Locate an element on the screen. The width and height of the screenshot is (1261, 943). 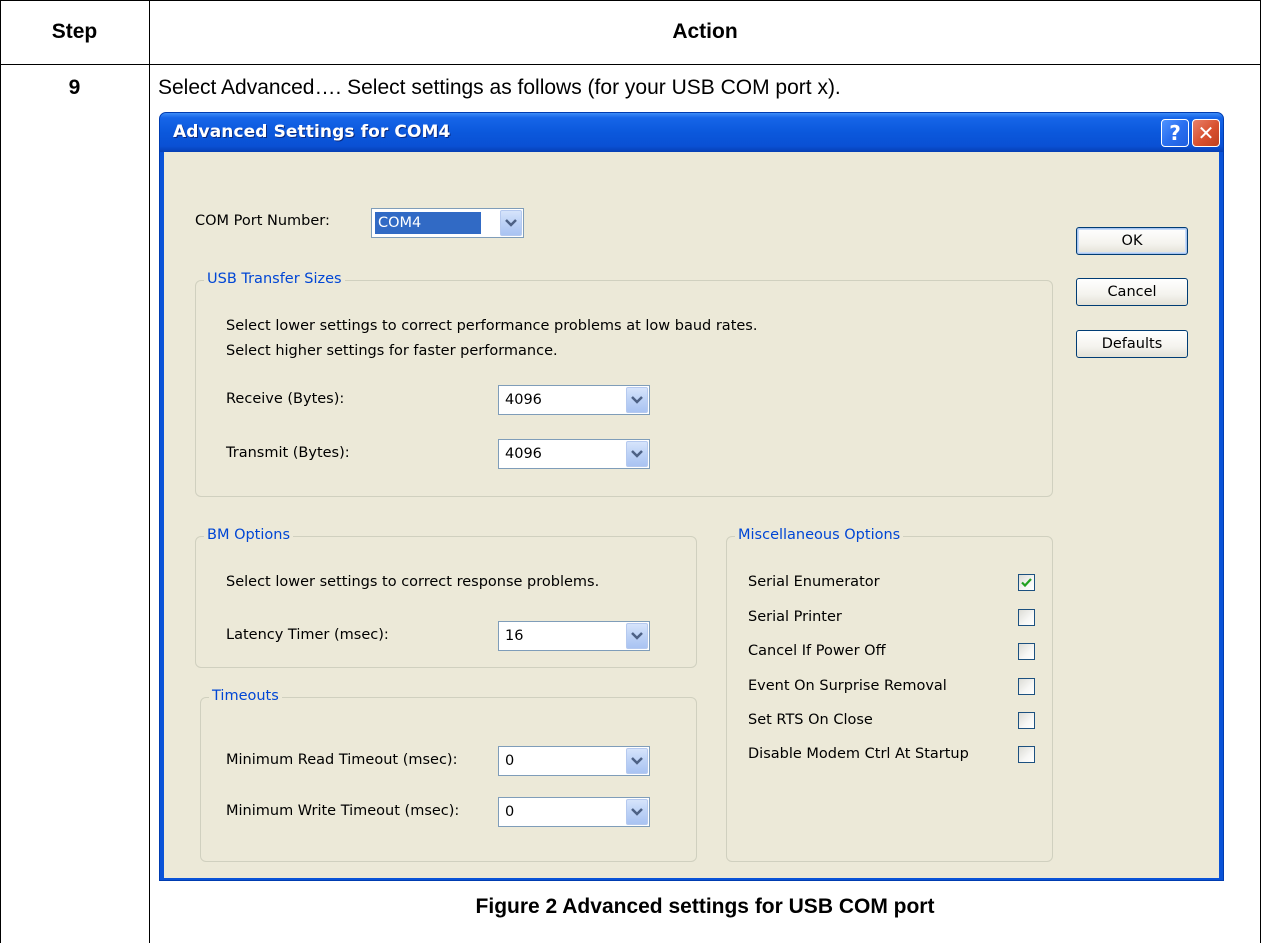
misc-item-label: Set RTS On Close is located at coordinates (810, 720).